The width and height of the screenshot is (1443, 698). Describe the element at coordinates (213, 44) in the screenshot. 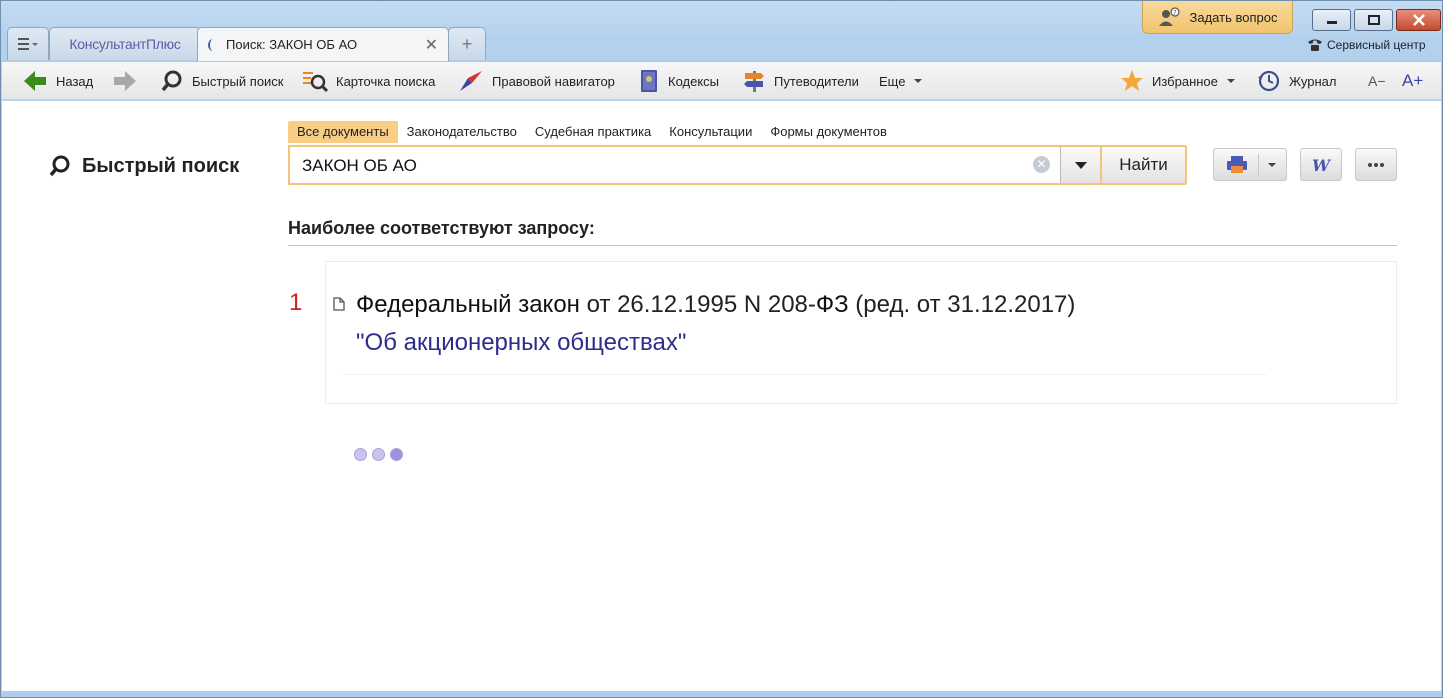

I see `loading-spinner-icon` at that location.